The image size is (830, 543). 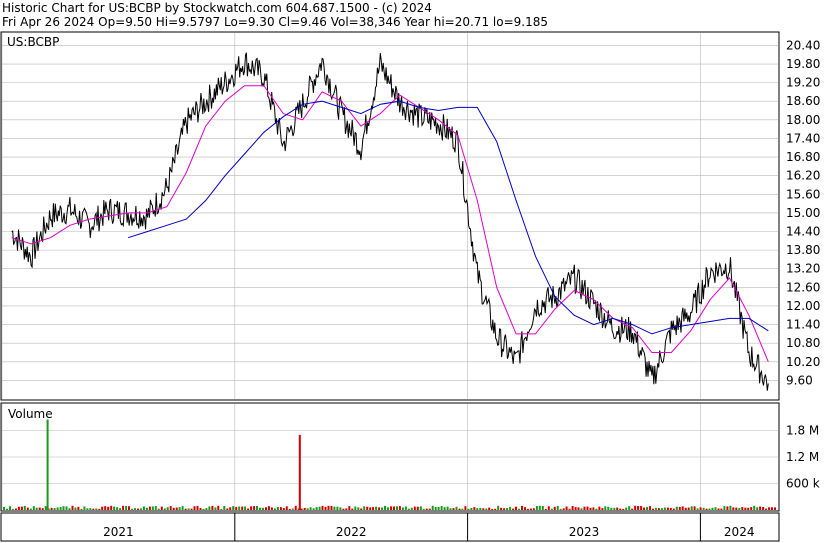 What do you see at coordinates (803, 484) in the screenshot?
I see `volume-tick-label: 600 k` at bounding box center [803, 484].